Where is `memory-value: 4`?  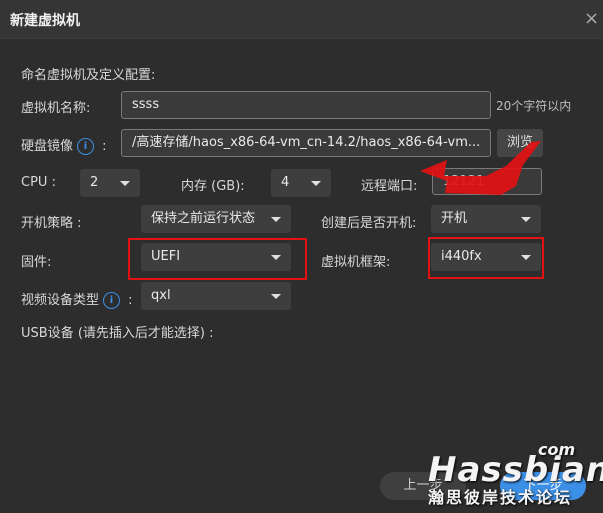
memory-value: 4 is located at coordinates (285, 182).